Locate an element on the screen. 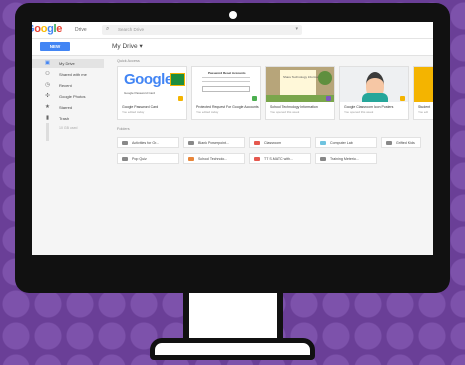  quick-access-card: Student You edi is located at coordinates (423, 93).